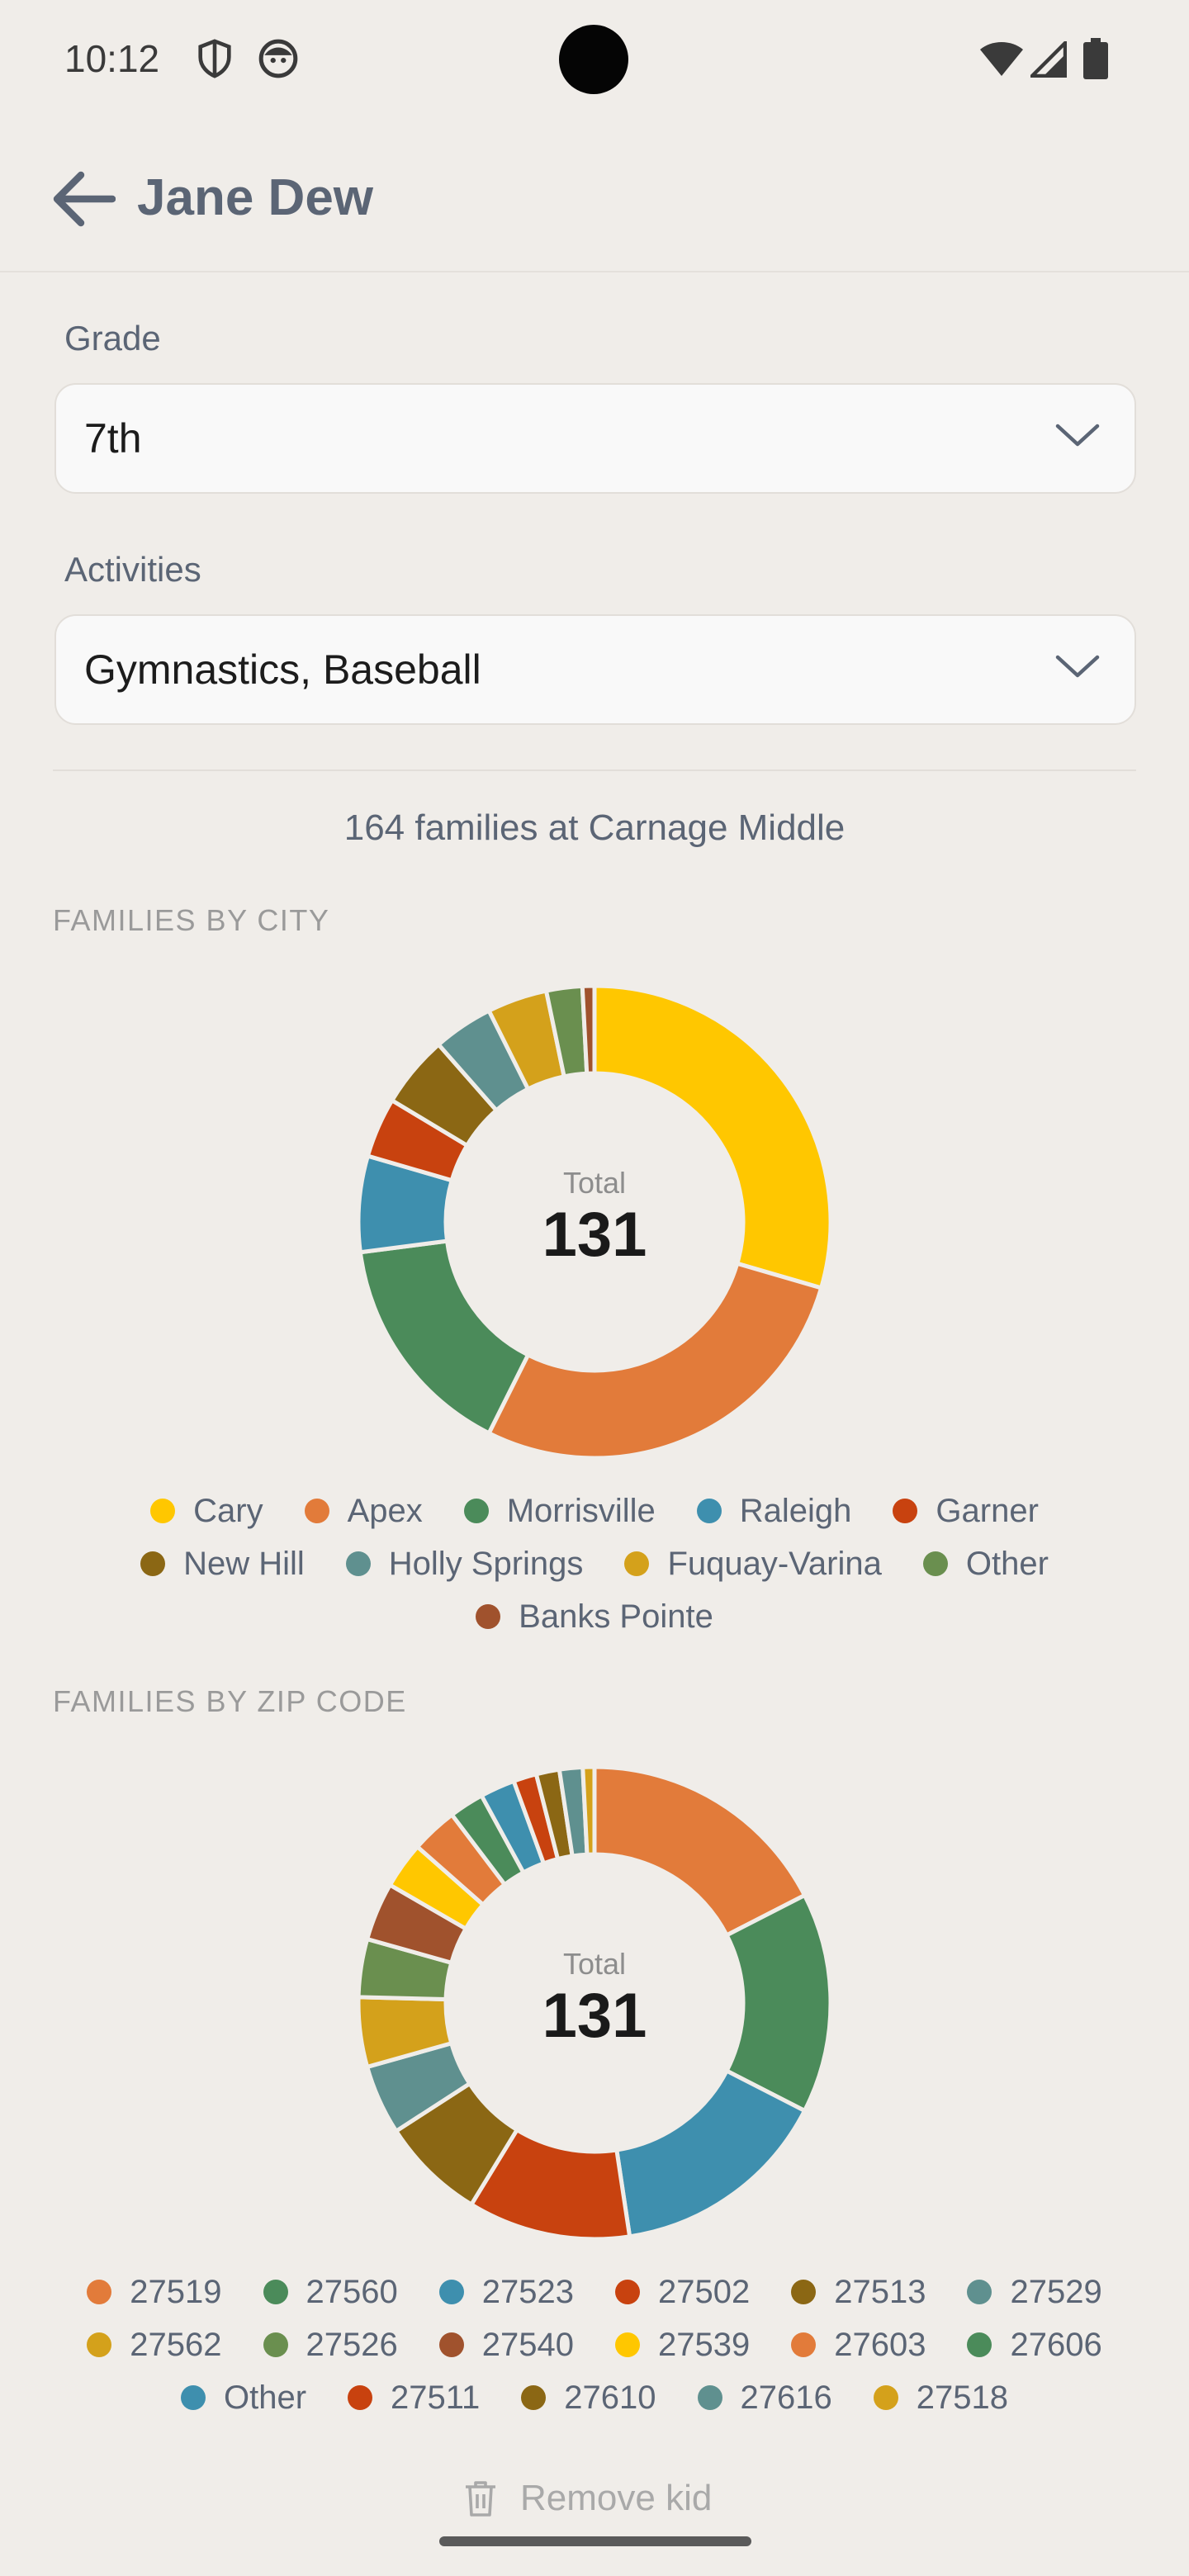  I want to click on zip-total-value: 131, so click(594, 2016).